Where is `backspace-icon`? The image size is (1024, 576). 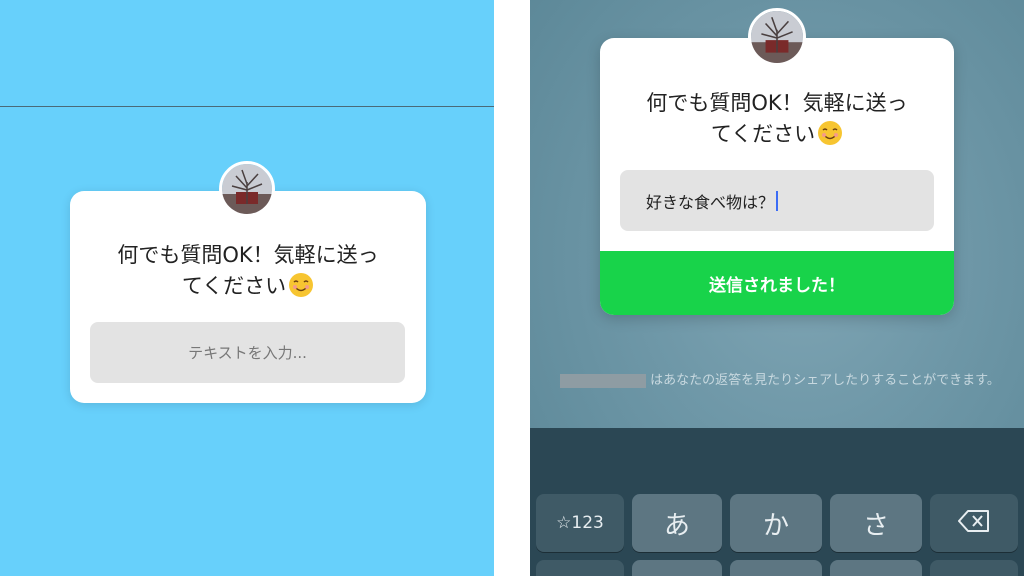 backspace-icon is located at coordinates (974, 523).